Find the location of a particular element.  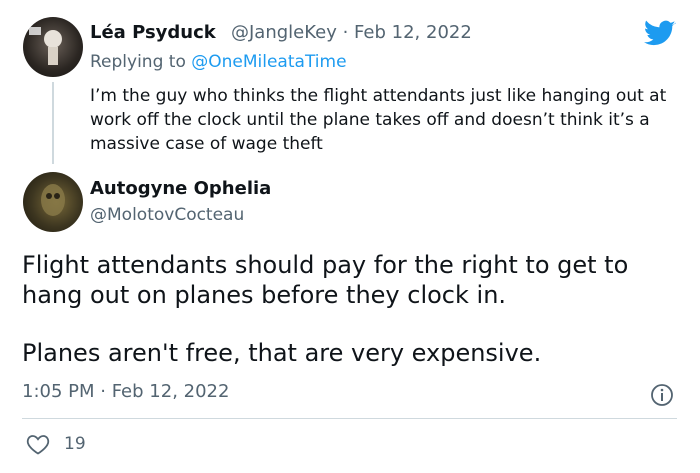

divider is located at coordinates (349, 418).